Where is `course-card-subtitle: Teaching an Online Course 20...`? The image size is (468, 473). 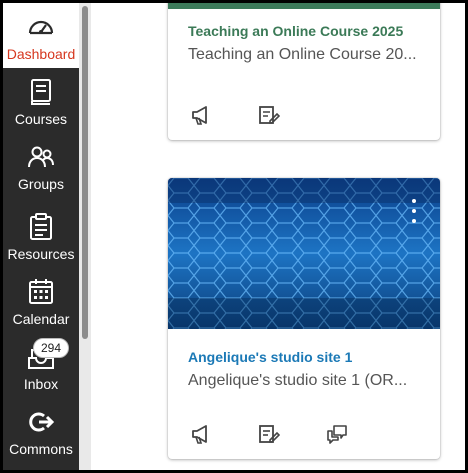 course-card-subtitle: Teaching an Online Course 20... is located at coordinates (302, 54).